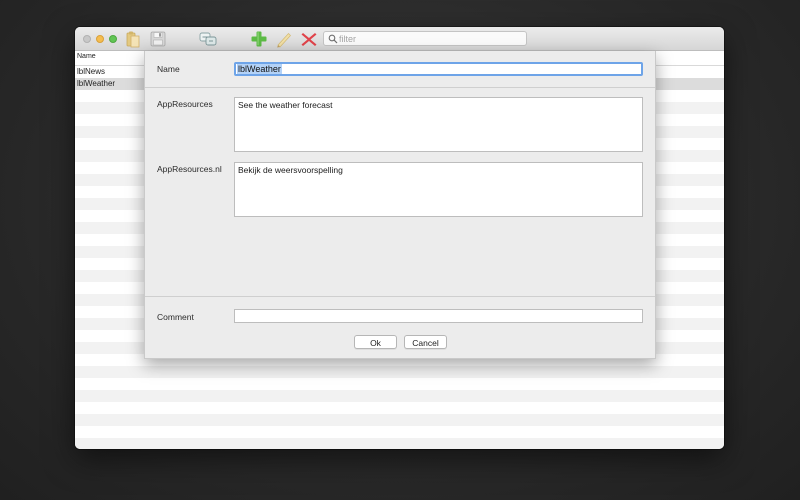 Image resolution: width=800 pixels, height=500 pixels. I want to click on app-resources-value: See the weather forecast, so click(285, 105).